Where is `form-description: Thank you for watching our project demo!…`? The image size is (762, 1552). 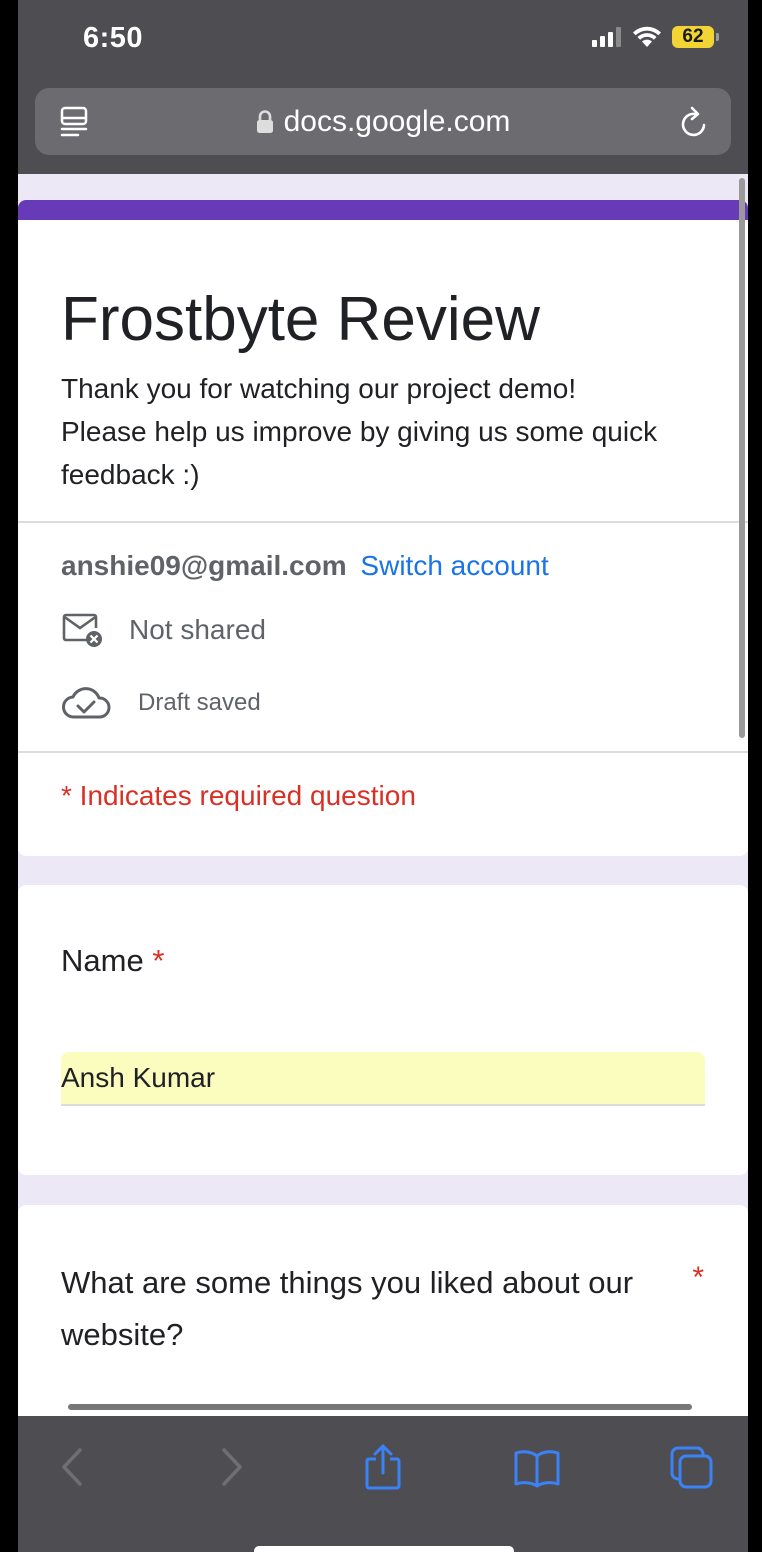 form-description: Thank you for watching our project demo!… is located at coordinates (359, 431).